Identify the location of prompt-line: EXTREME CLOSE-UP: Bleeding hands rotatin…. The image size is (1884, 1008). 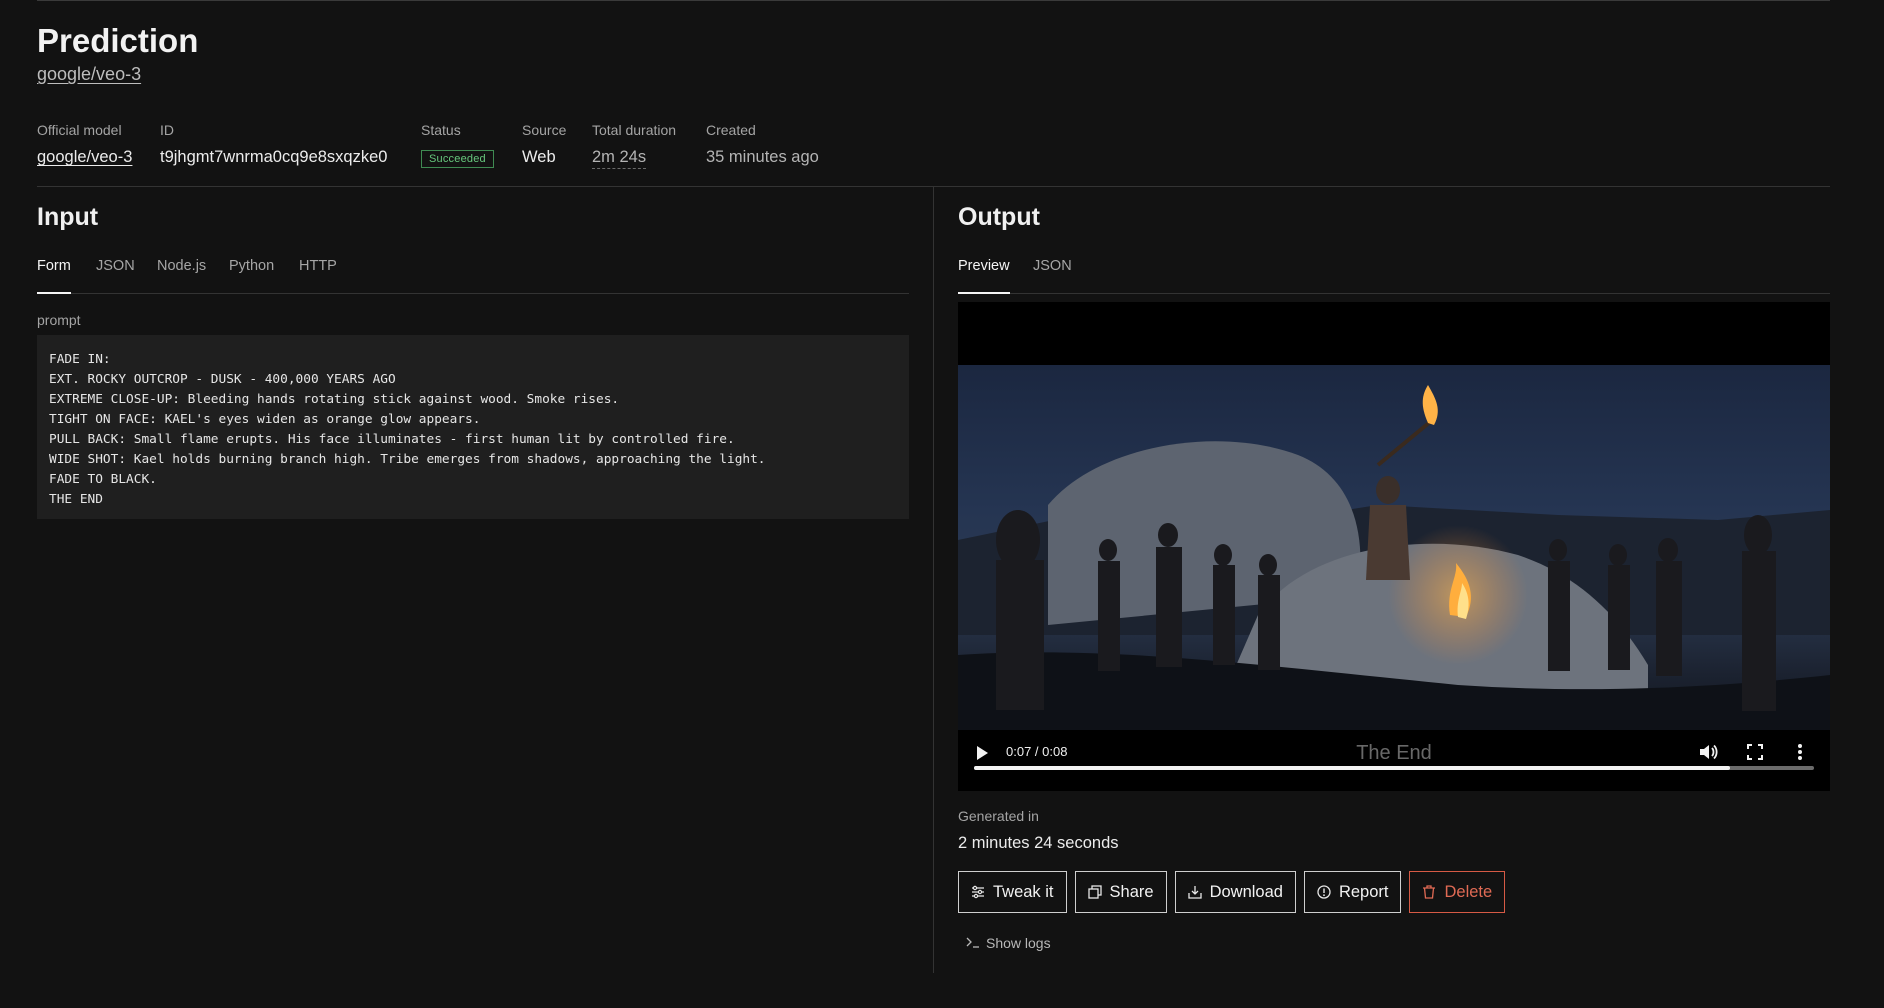
(334, 399).